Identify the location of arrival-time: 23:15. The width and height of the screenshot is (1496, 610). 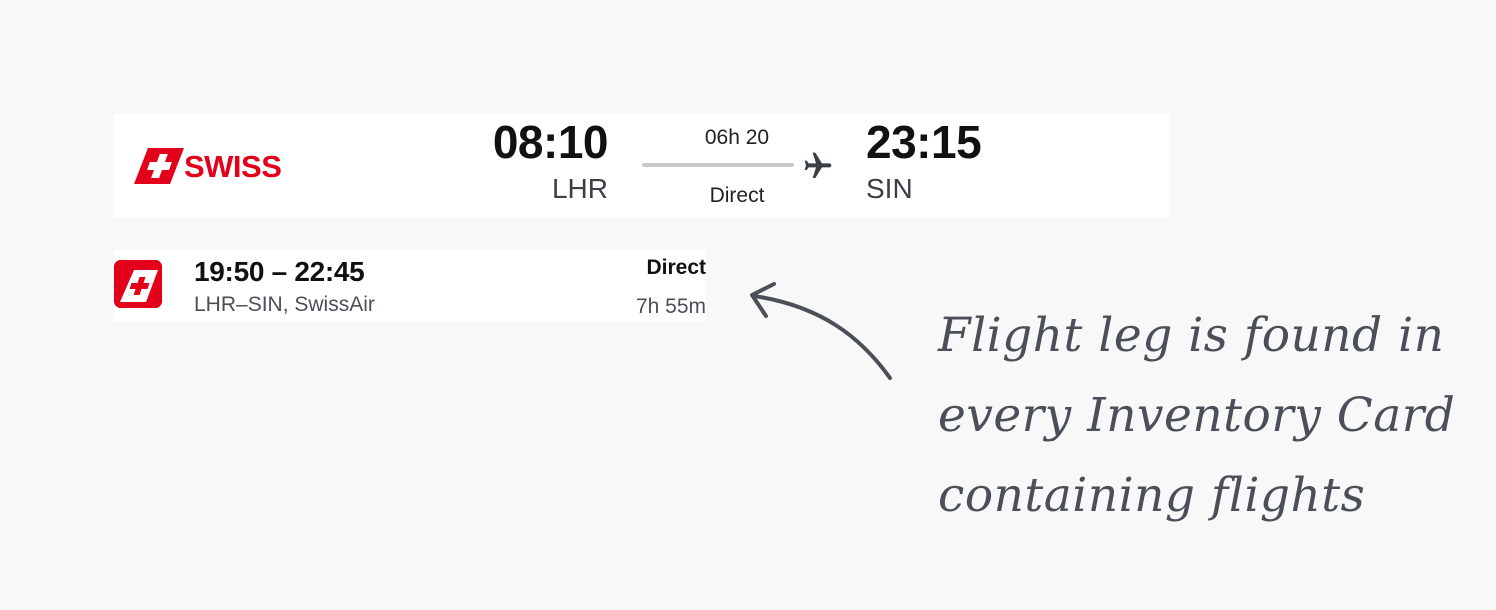
(924, 142).